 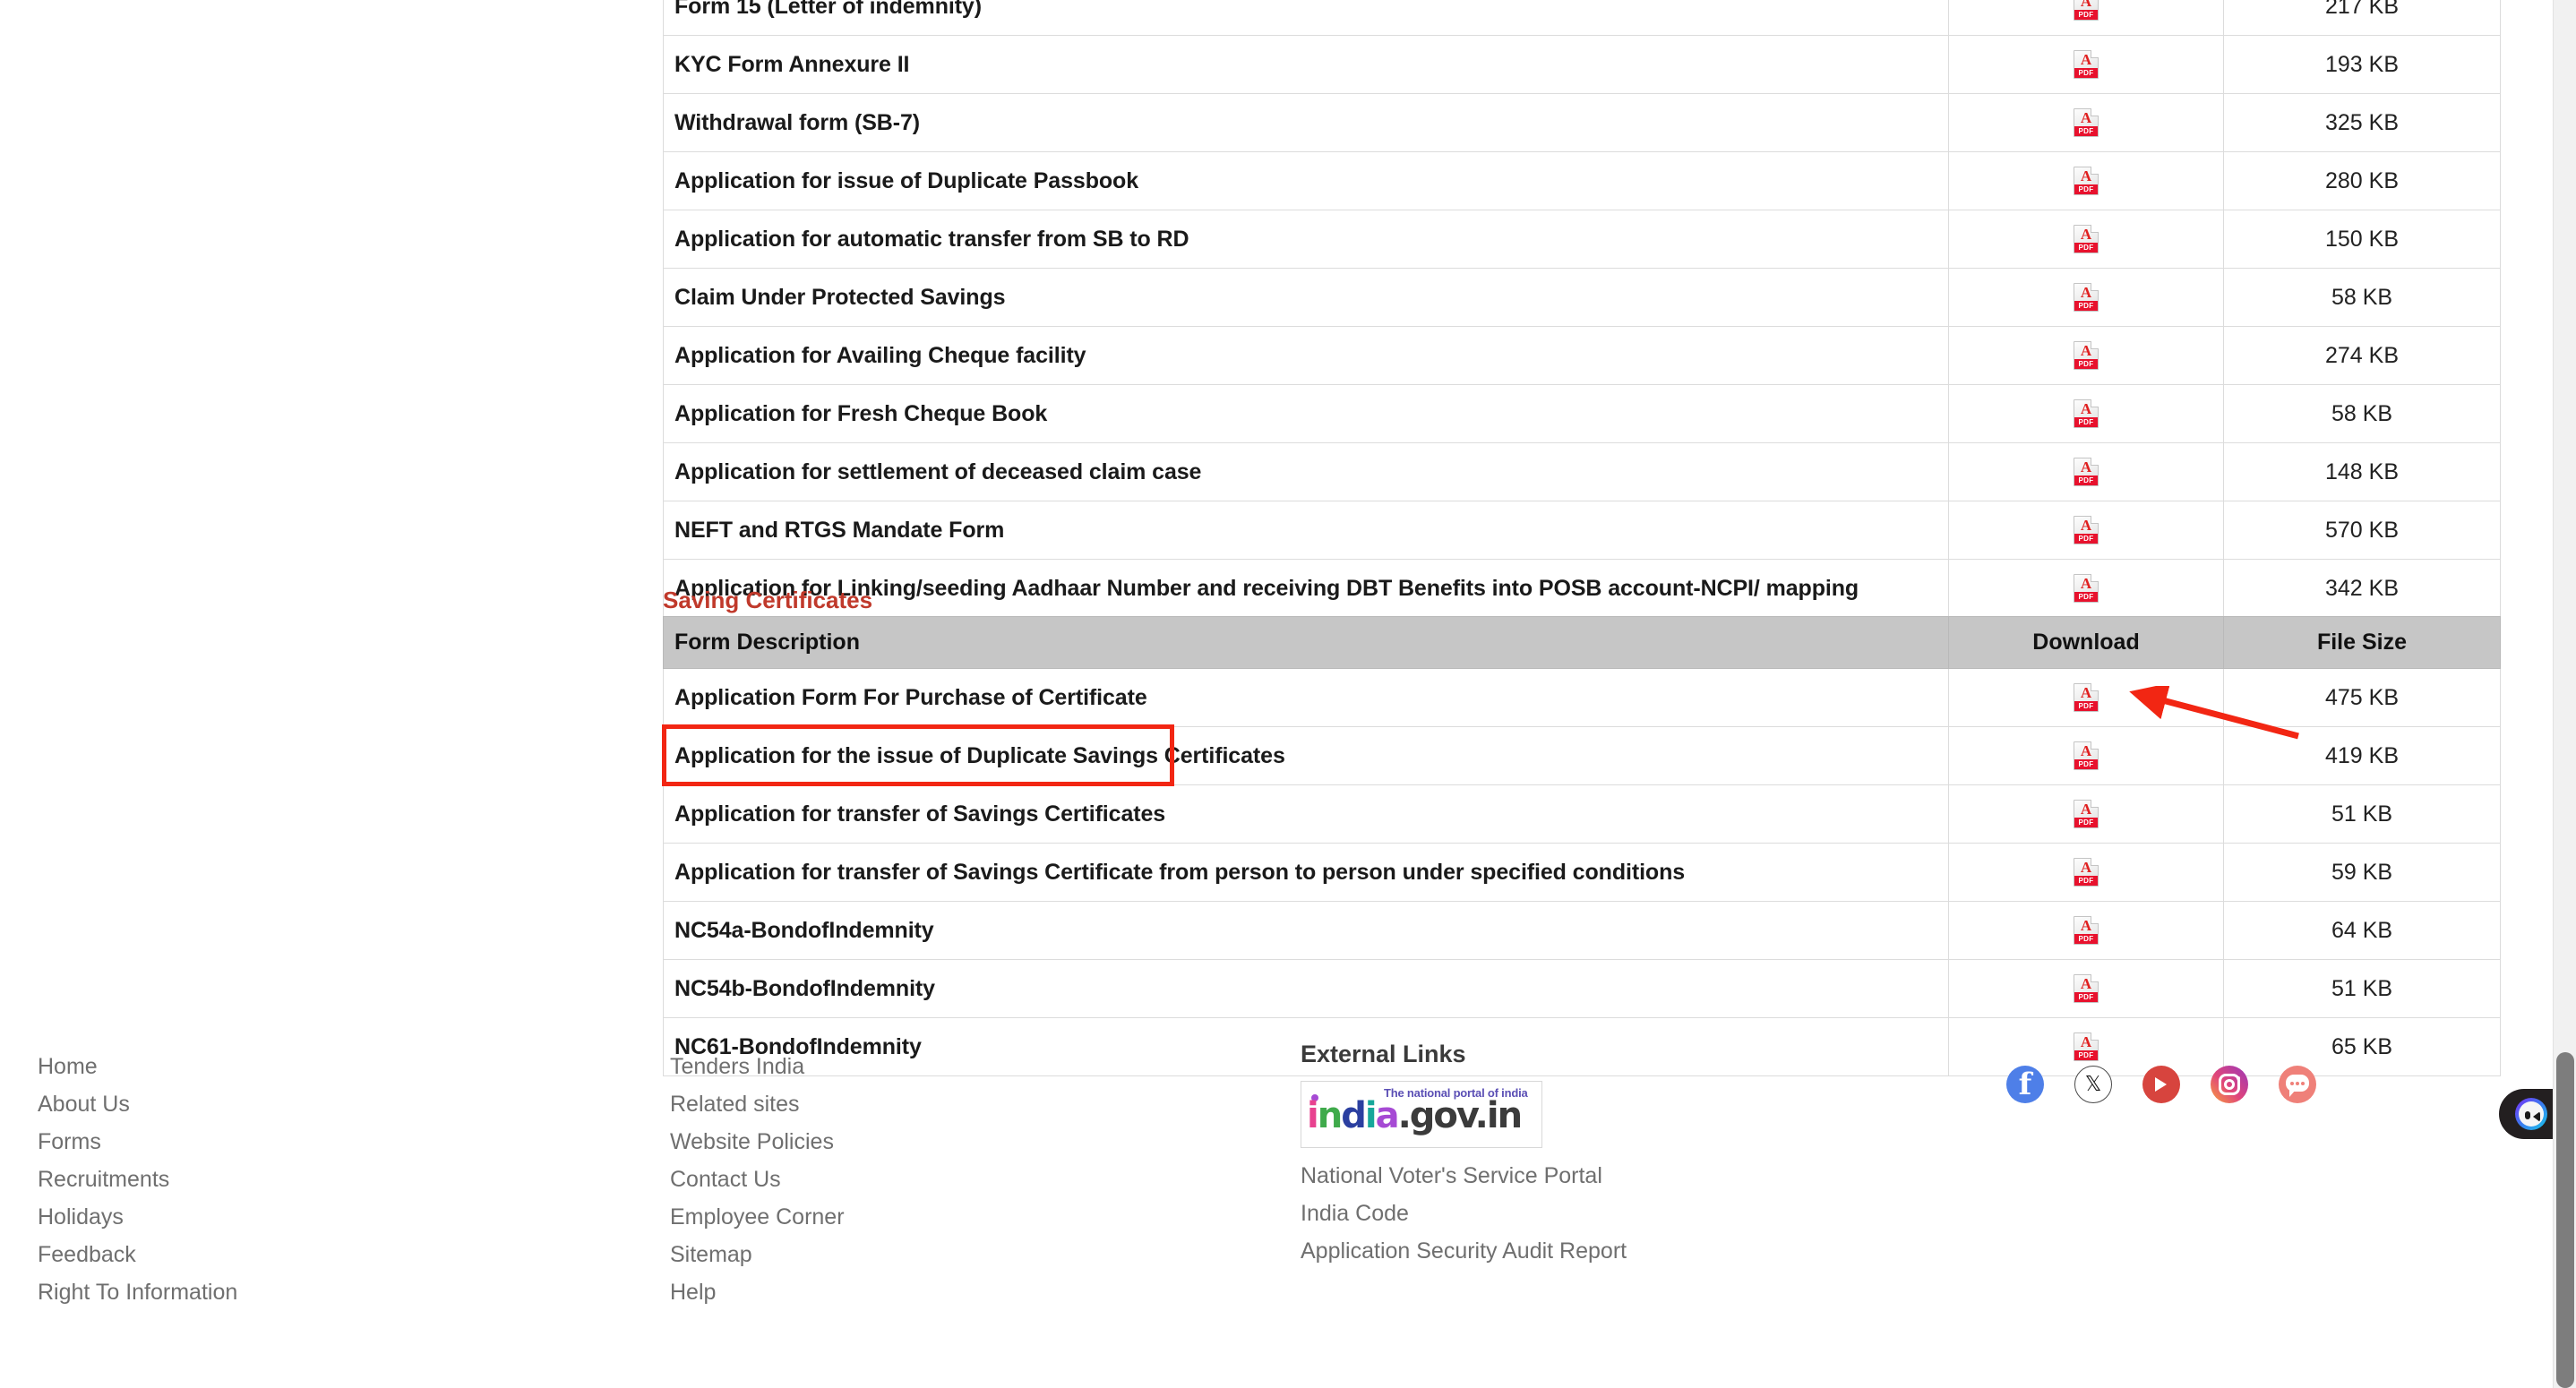 I want to click on footer-link: Recruitments, so click(x=137, y=1179).